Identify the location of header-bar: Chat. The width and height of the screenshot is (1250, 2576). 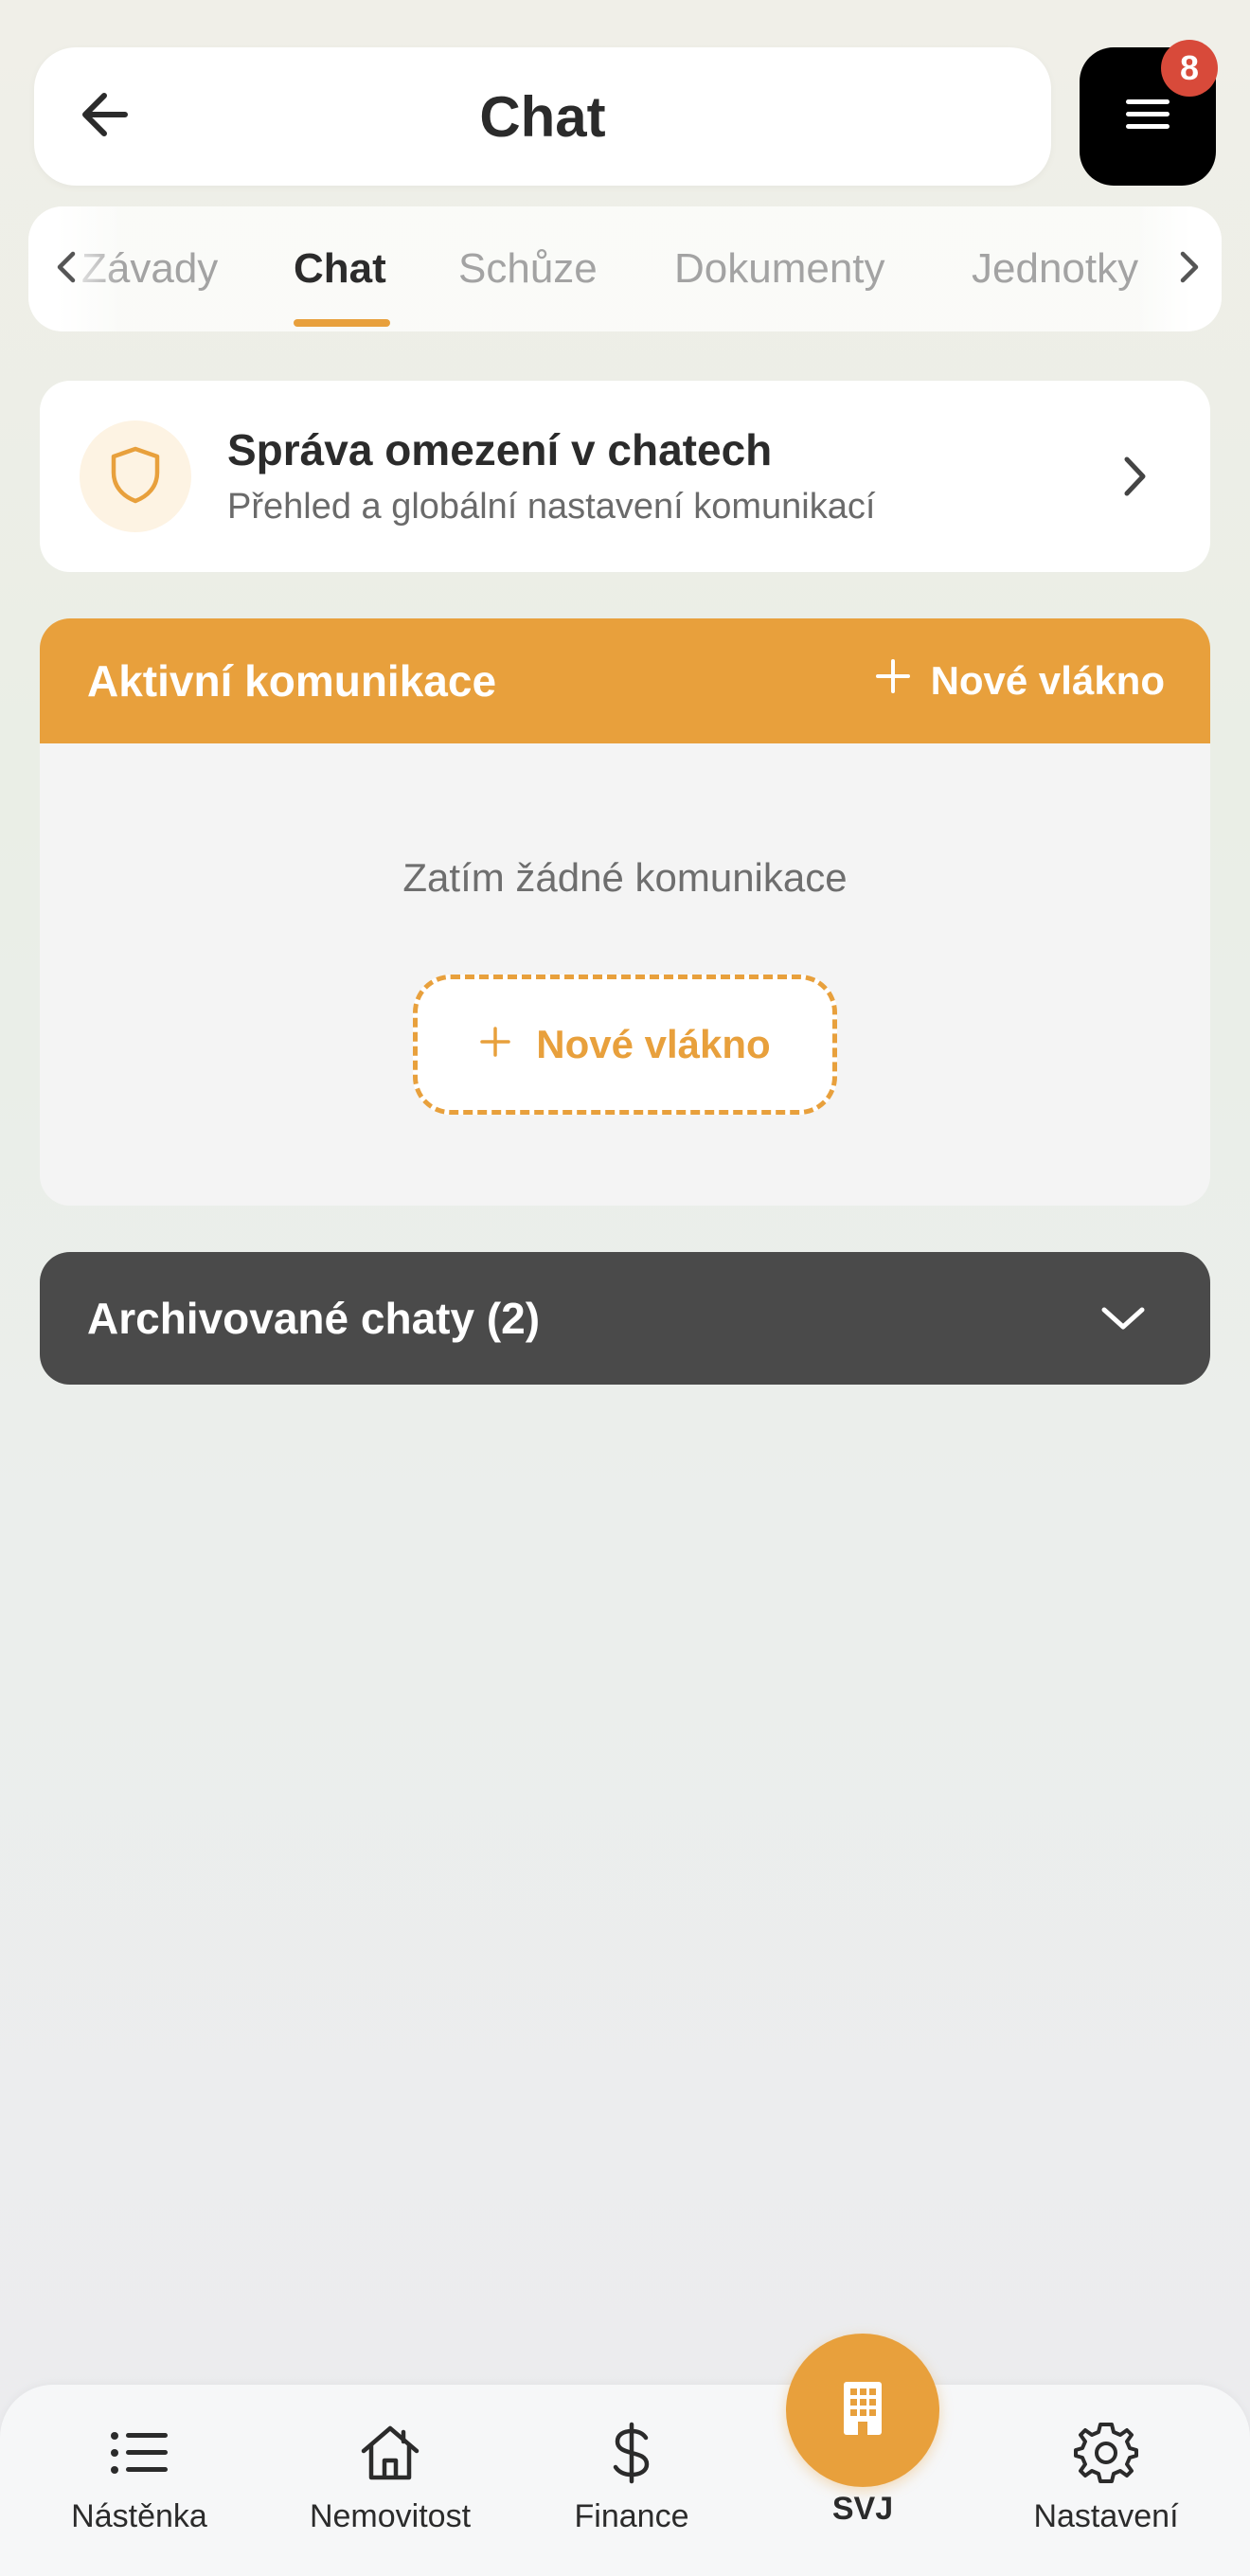
(542, 116).